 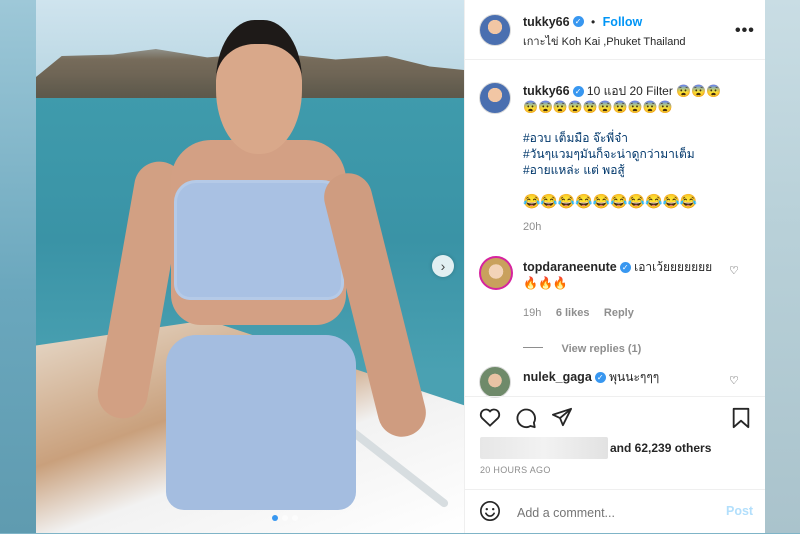 I want to click on post-comment-button: Post, so click(x=739, y=511).